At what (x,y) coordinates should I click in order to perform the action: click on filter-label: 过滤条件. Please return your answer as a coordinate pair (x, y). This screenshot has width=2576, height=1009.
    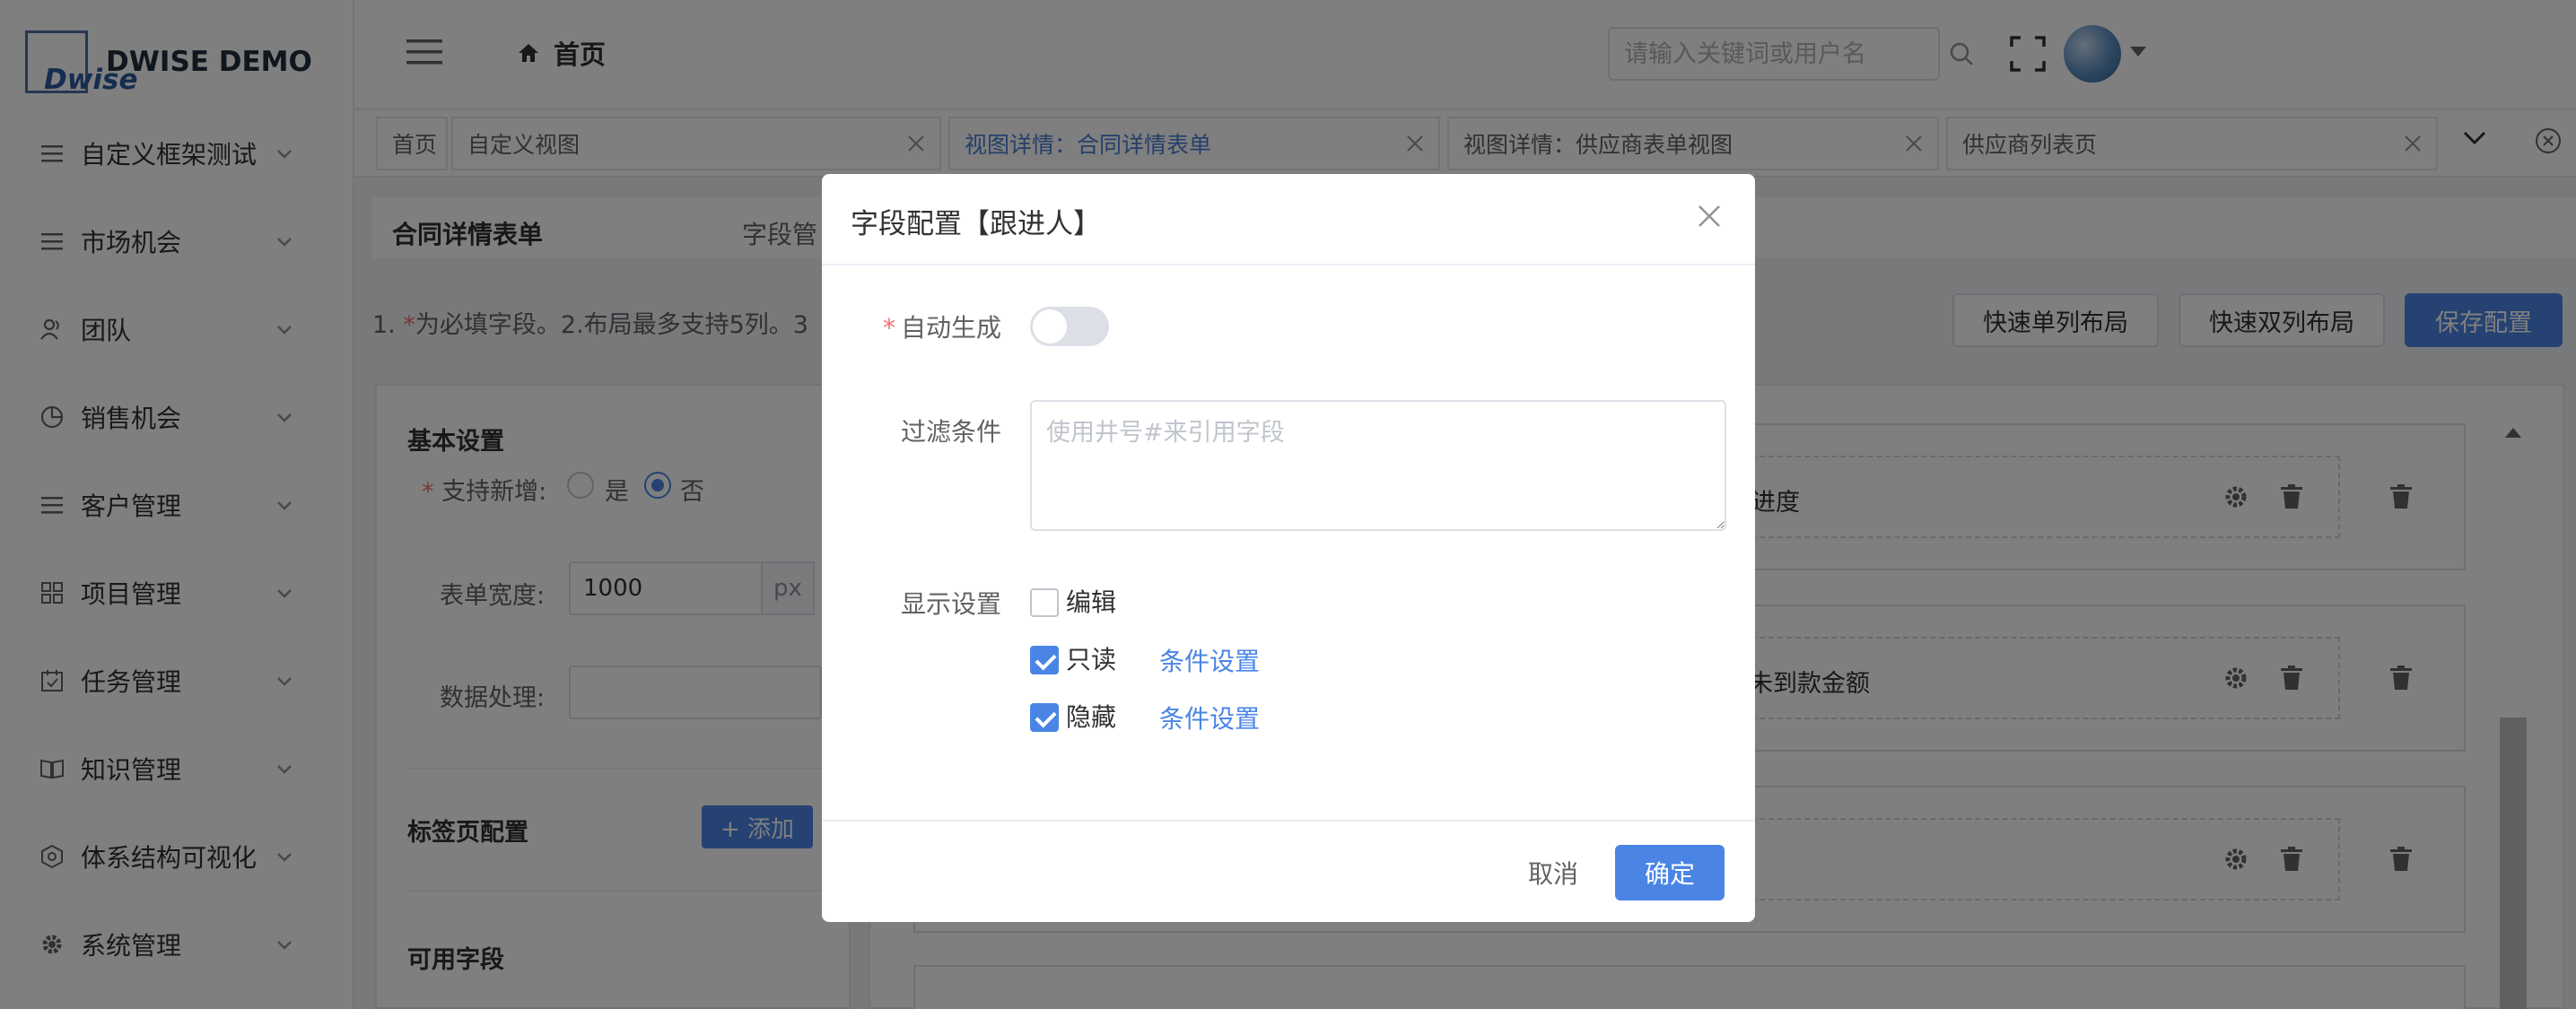
    Looking at the image, I should click on (950, 432).